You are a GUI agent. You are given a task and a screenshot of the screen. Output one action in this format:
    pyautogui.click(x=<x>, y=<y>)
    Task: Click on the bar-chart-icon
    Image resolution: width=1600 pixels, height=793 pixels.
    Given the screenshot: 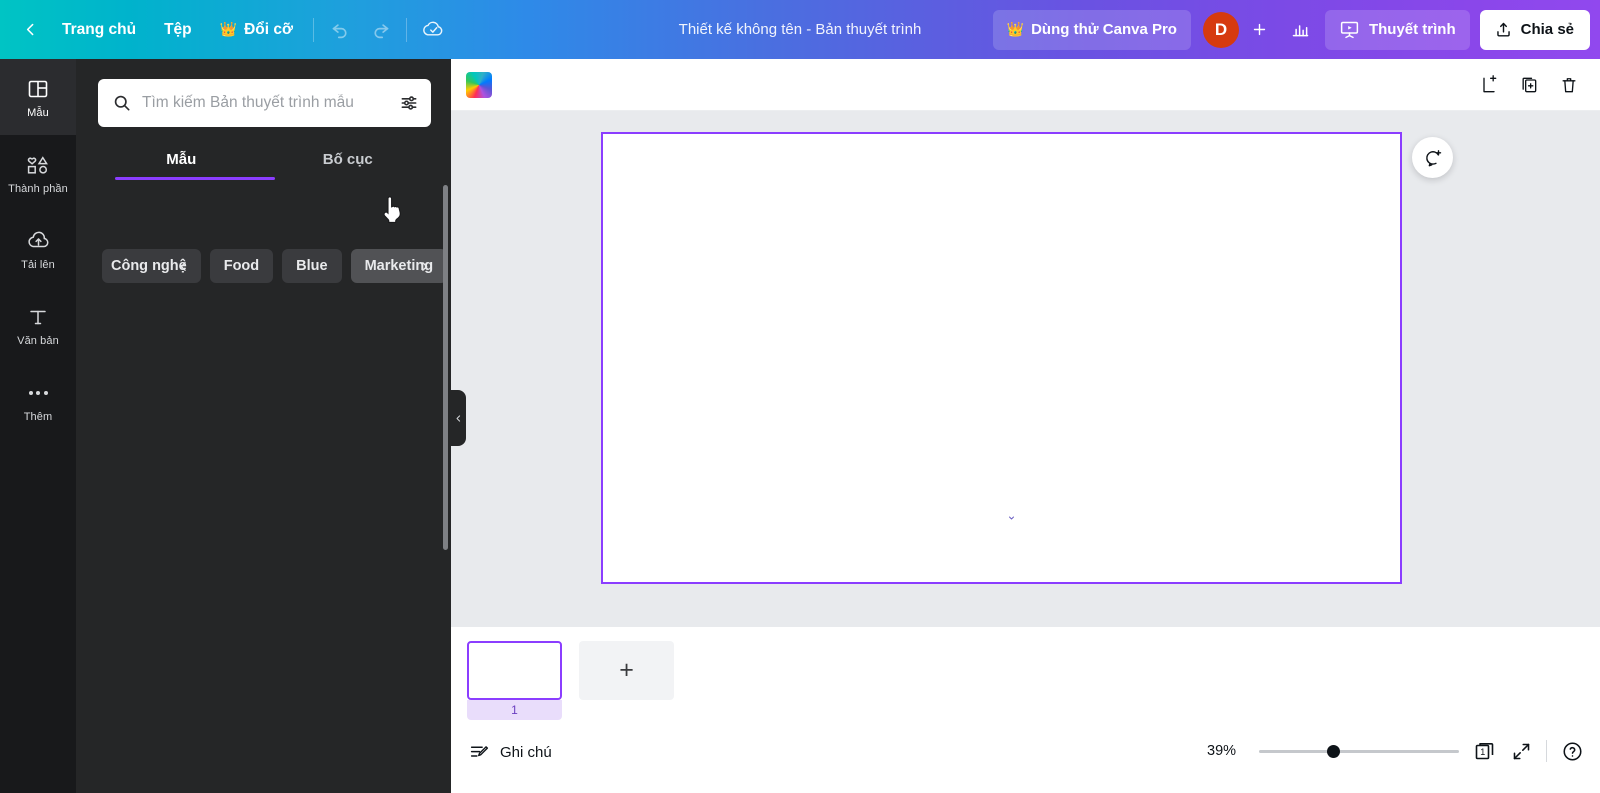 What is the action you would take?
    pyautogui.click(x=1301, y=31)
    